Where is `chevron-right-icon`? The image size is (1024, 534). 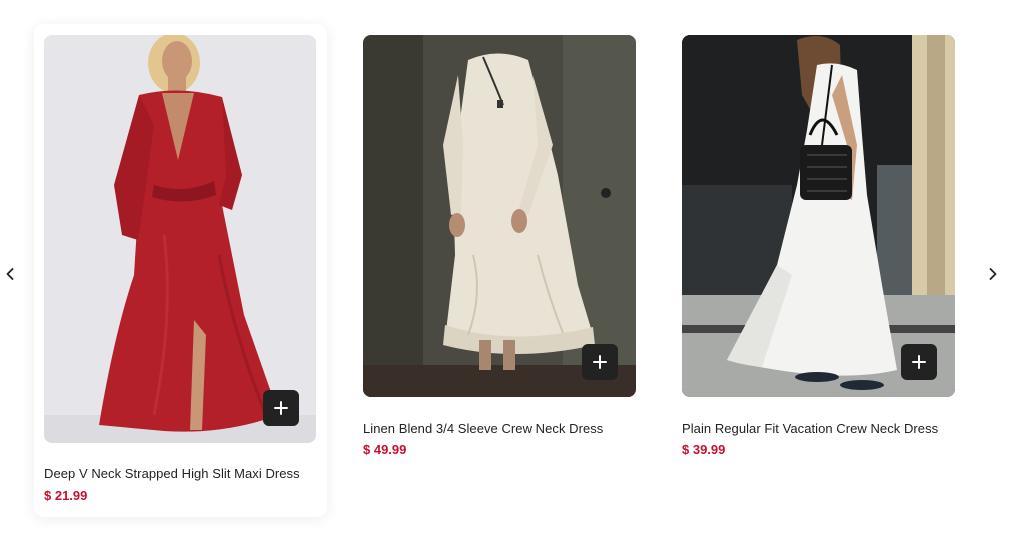 chevron-right-icon is located at coordinates (993, 274).